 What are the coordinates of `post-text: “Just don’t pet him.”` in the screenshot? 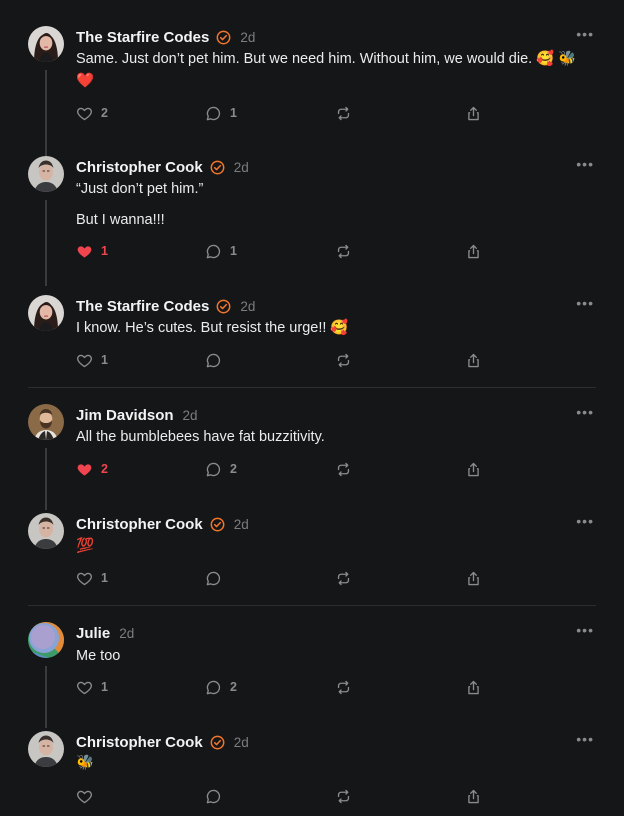 It's located at (140, 189).